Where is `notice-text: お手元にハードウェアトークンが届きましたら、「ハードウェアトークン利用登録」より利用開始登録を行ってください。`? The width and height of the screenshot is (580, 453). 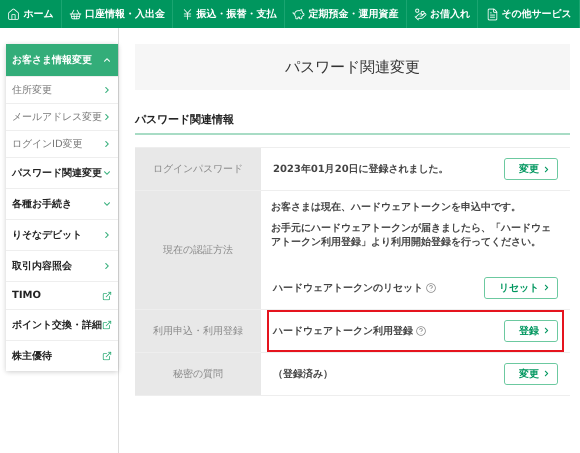
notice-text: お手元にハードウェアトークンが届きましたら、「ハードウェアトークン利用登録」より利用開始登録を行ってください。 is located at coordinates (411, 236).